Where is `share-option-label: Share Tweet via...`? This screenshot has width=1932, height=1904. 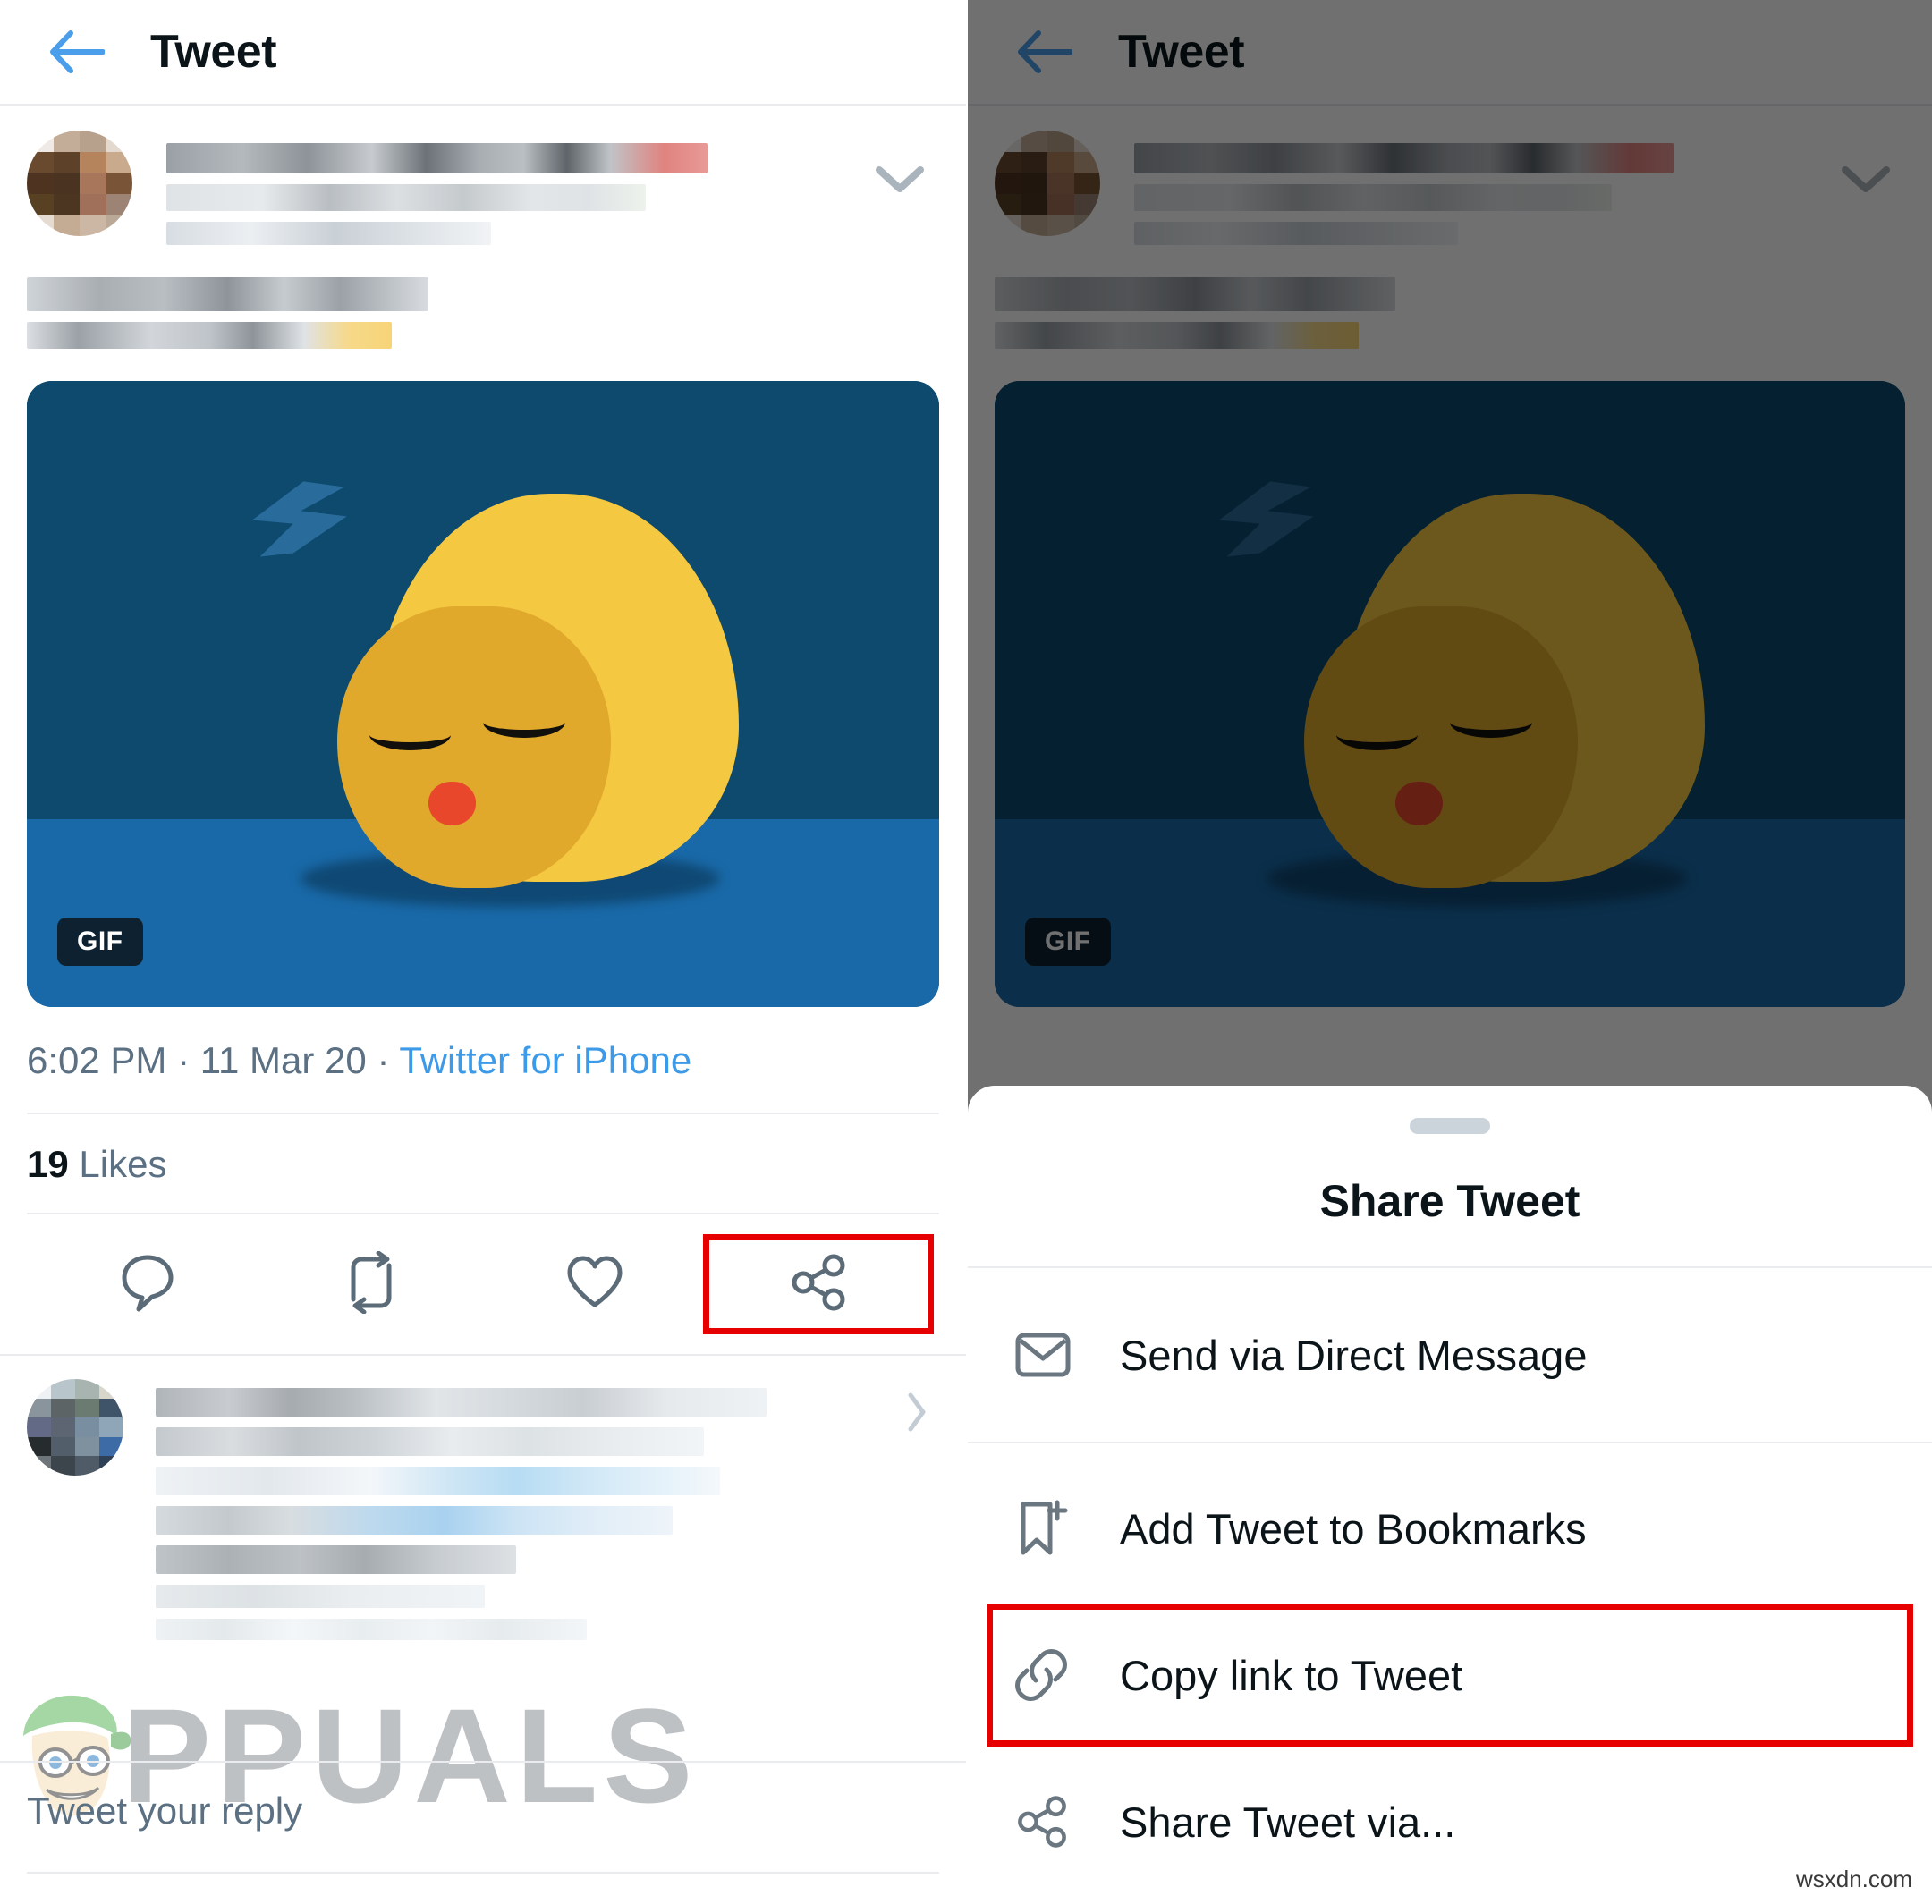
share-option-label: Share Tweet via... is located at coordinates (1288, 1822).